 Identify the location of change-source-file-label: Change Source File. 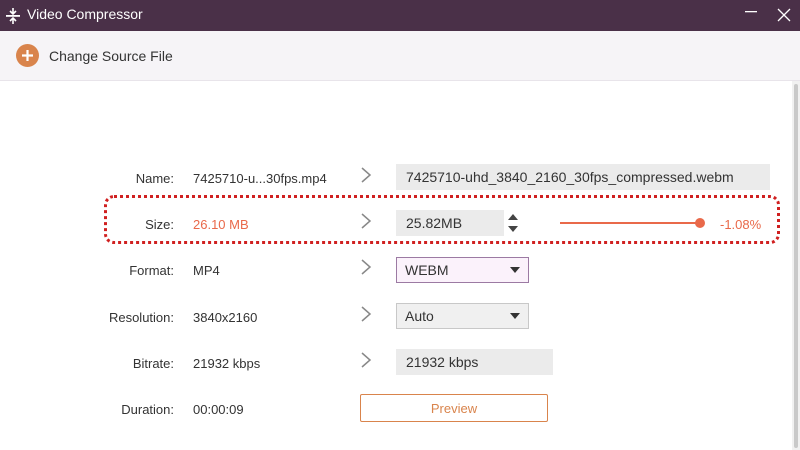
(111, 55).